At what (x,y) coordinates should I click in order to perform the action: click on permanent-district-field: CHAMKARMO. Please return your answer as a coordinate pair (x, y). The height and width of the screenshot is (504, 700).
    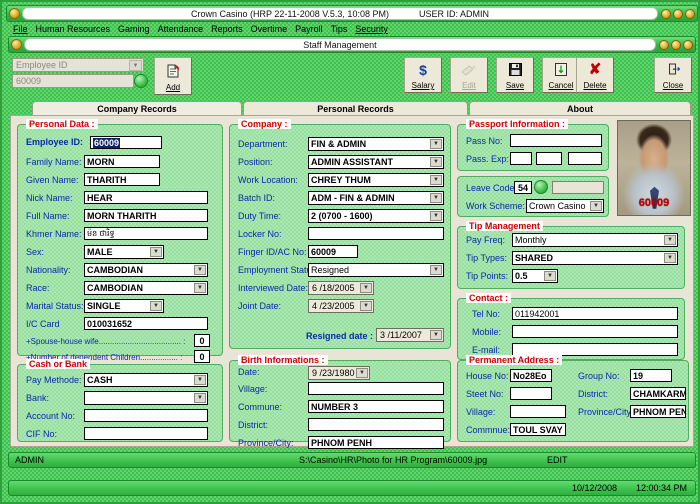
    Looking at the image, I should click on (658, 393).